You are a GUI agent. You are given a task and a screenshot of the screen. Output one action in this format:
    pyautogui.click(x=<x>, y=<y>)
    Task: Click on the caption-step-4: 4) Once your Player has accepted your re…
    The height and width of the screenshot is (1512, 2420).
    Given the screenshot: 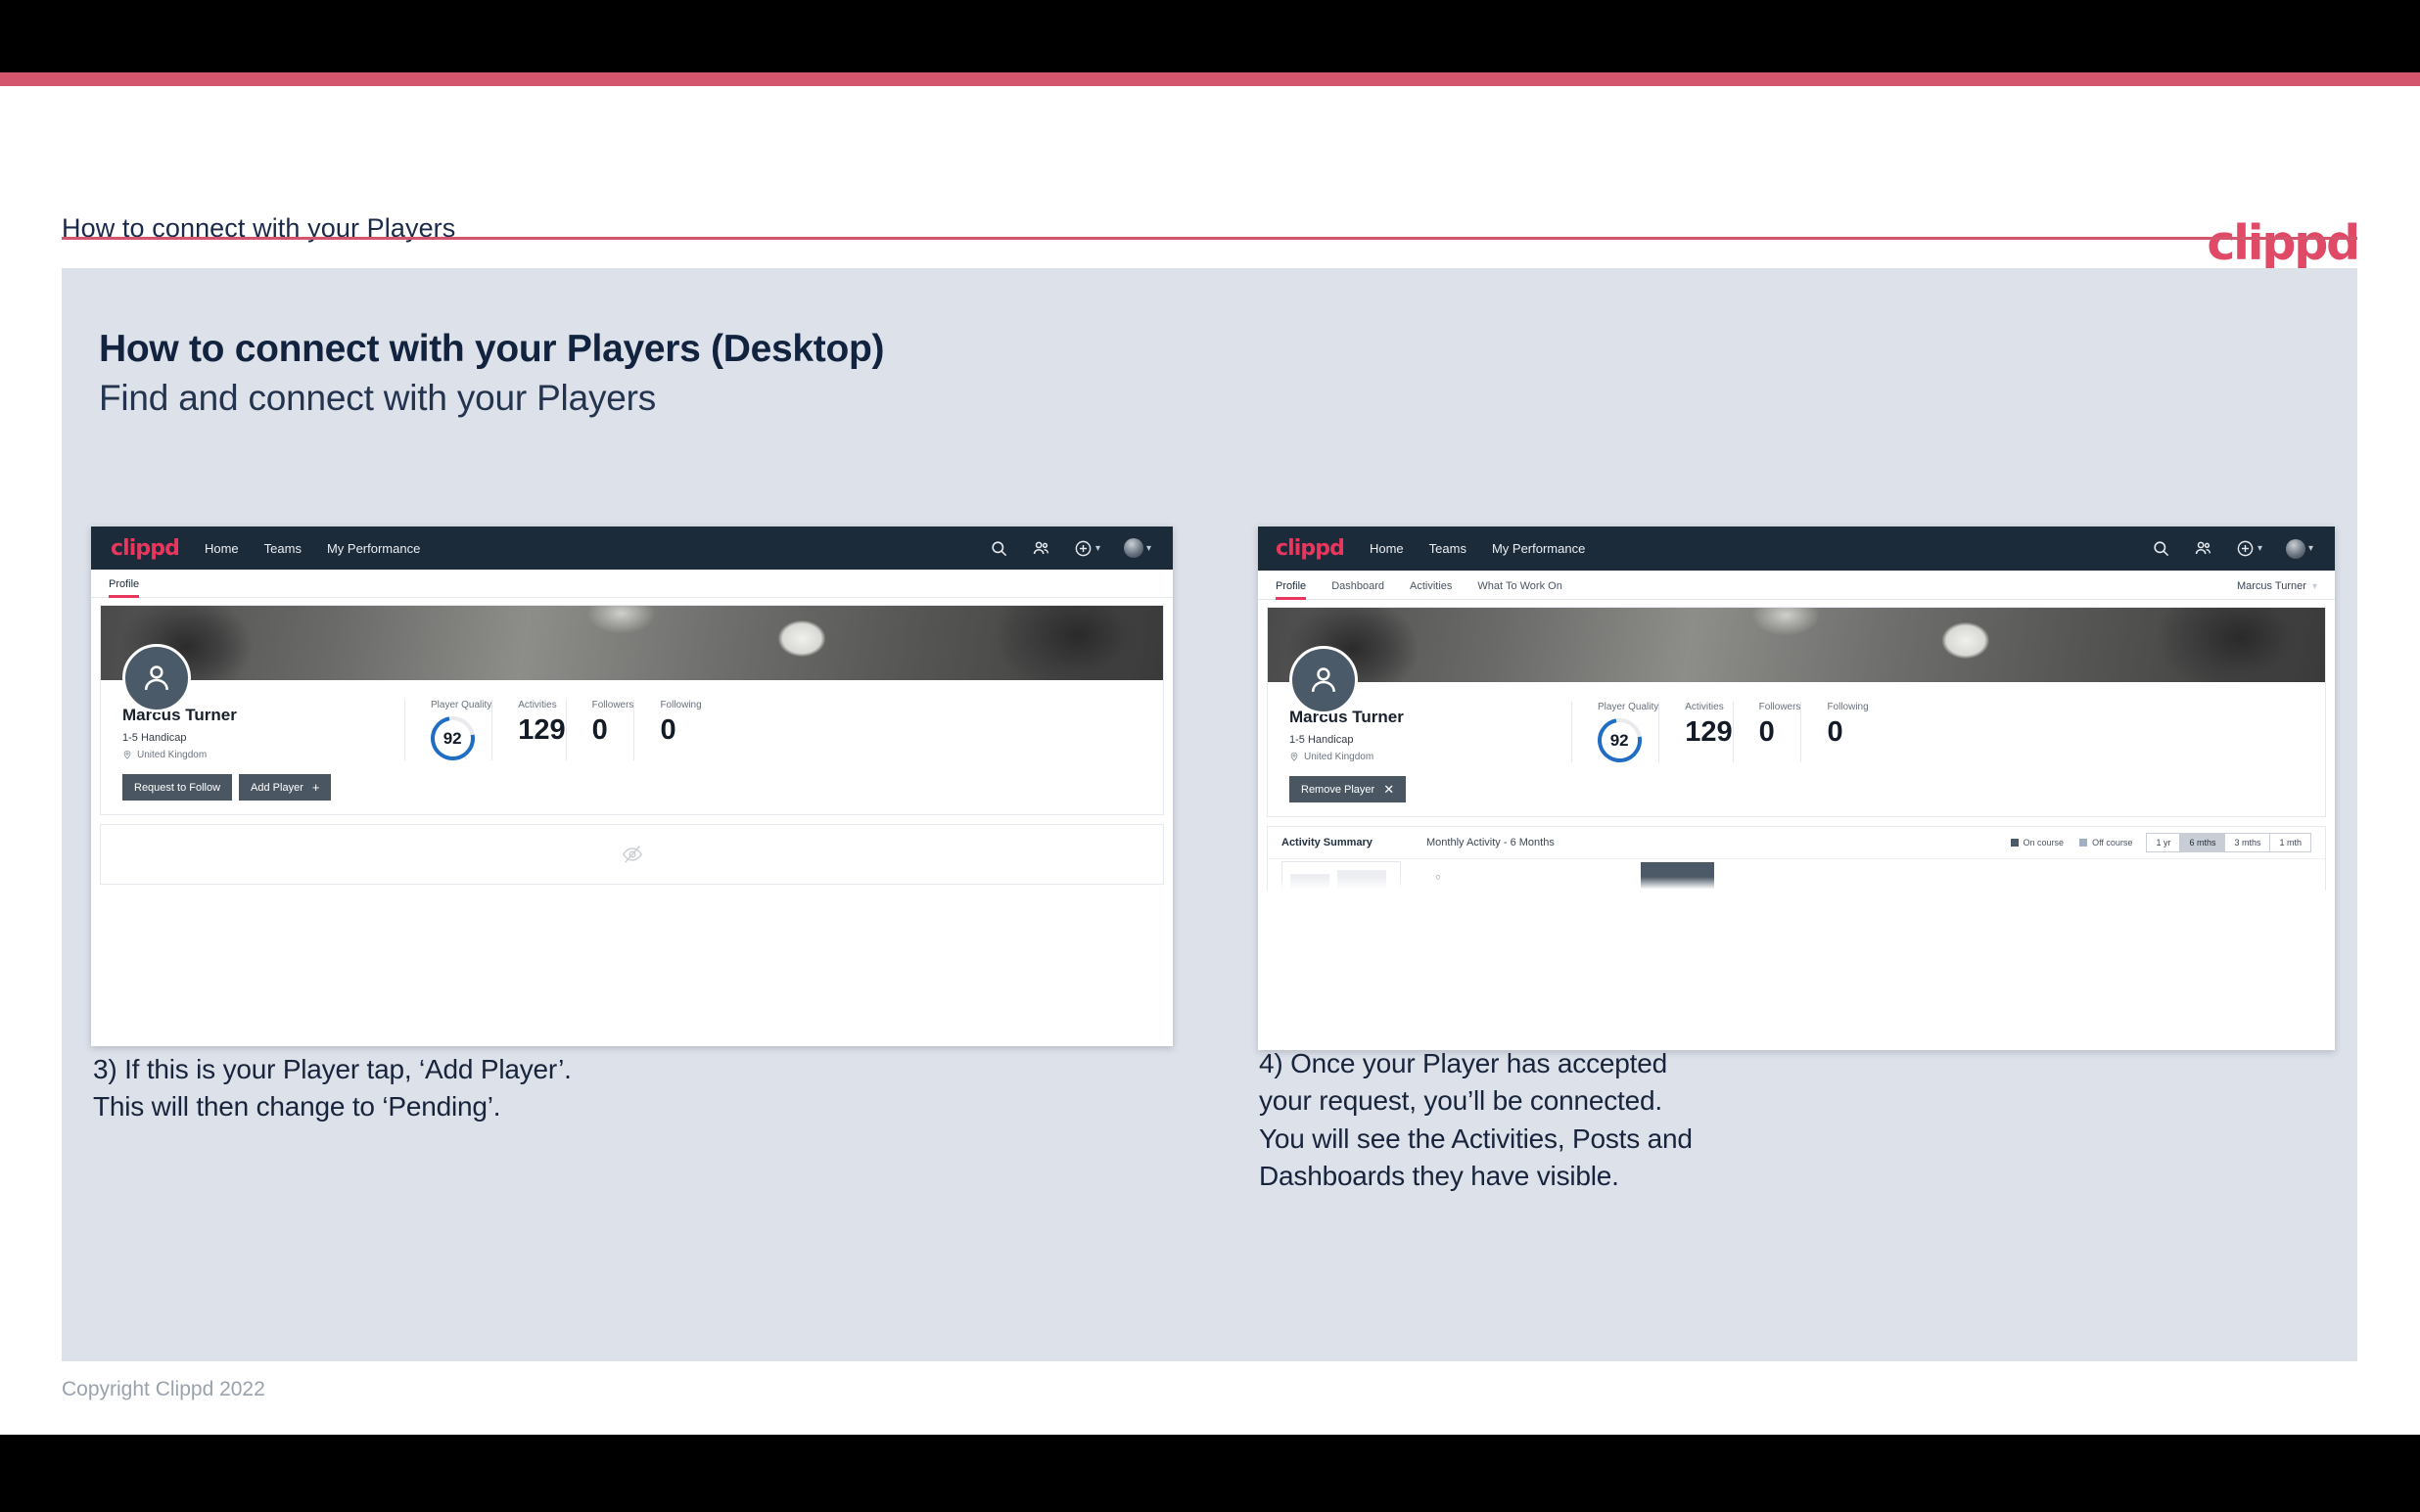 What is the action you would take?
    pyautogui.click(x=1476, y=1120)
    